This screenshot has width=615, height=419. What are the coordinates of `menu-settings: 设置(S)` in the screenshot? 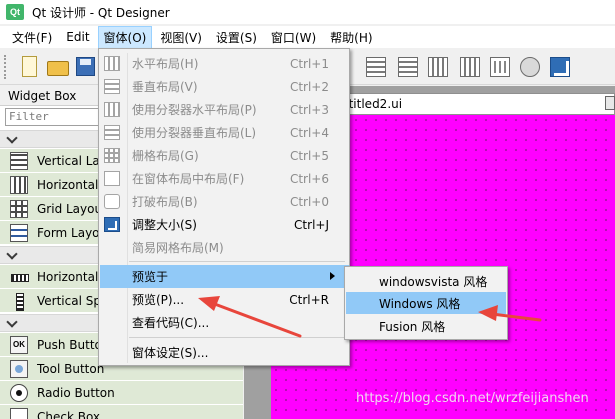 It's located at (236, 37).